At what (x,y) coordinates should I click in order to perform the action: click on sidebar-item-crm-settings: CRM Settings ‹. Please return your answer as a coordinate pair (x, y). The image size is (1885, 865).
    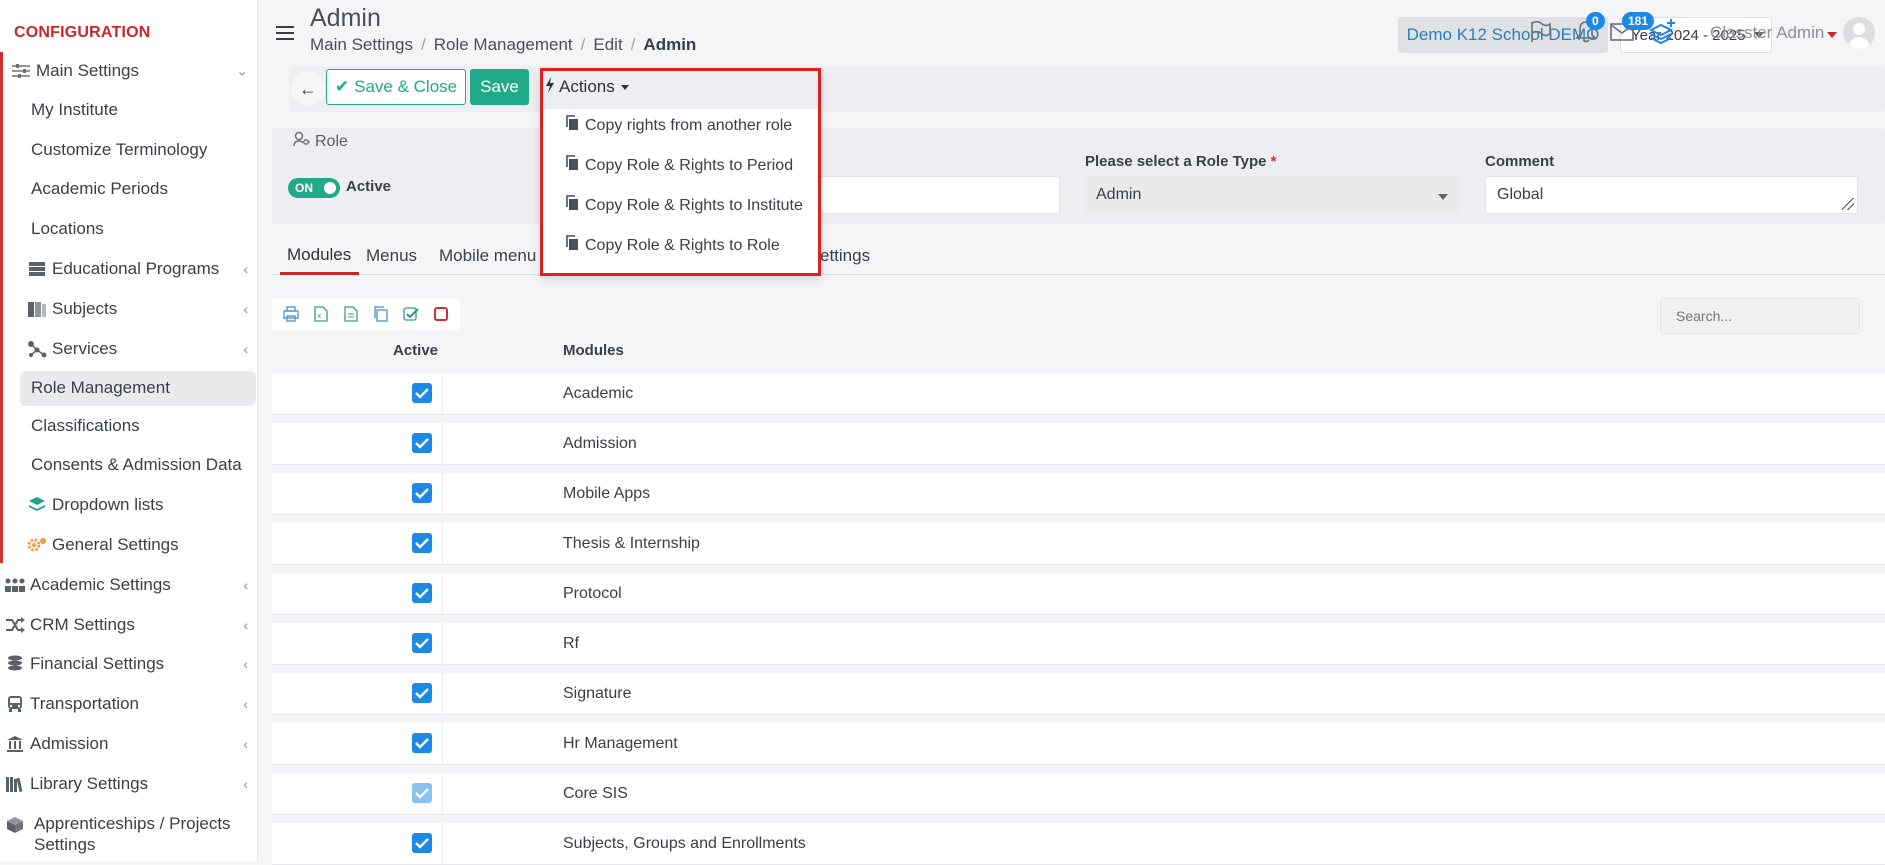
    Looking at the image, I should click on (128, 625).